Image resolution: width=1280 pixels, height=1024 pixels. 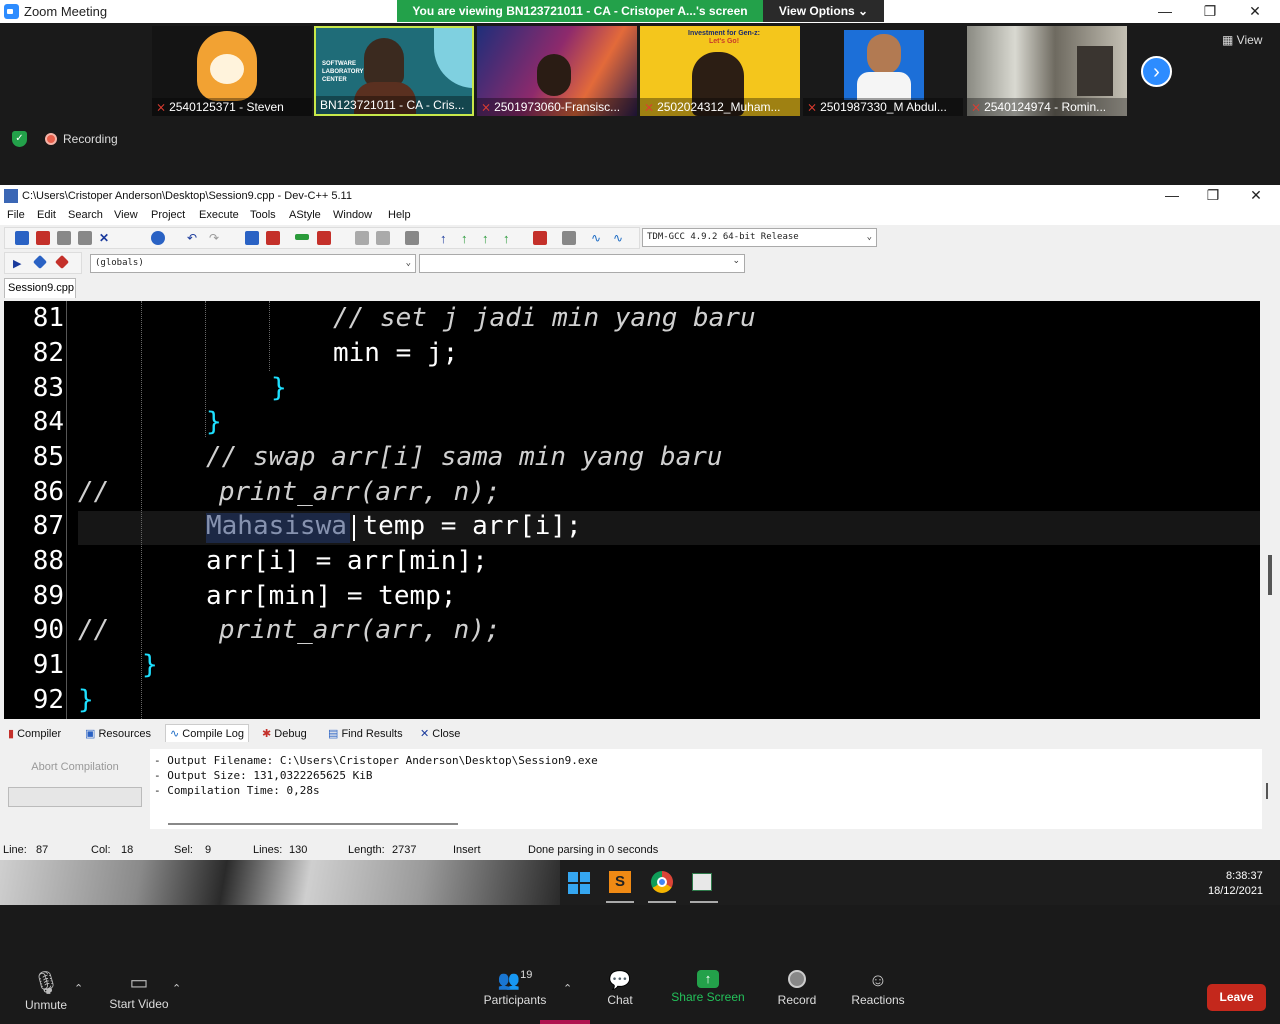 I want to click on participant-thumb: ⨯ 2540125371 - Steven, so click(x=232, y=71).